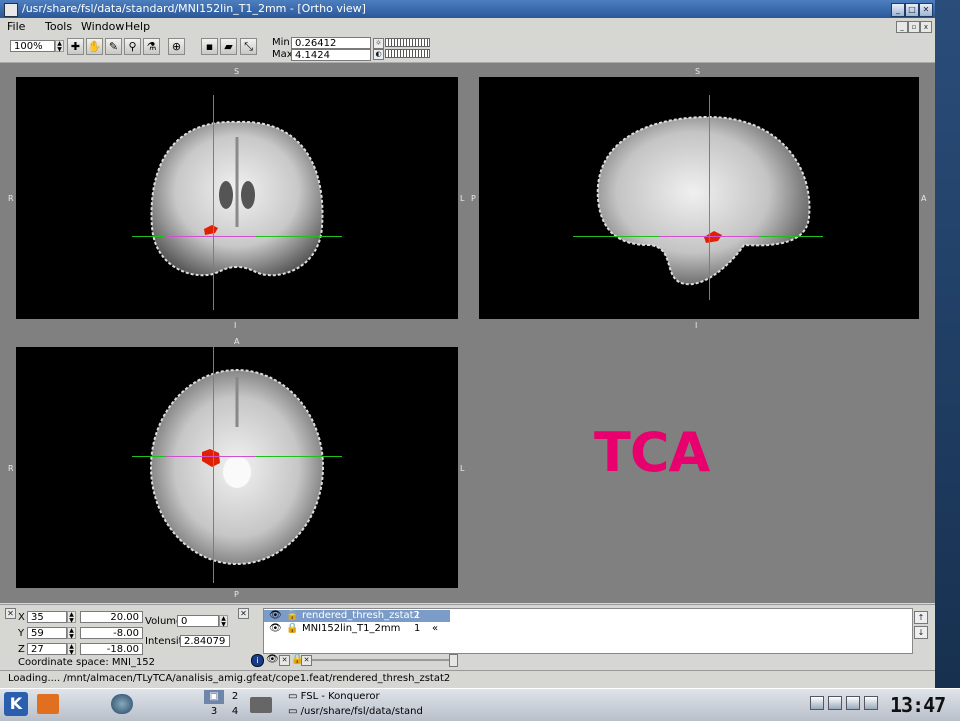 The height and width of the screenshot is (721, 960). I want to click on mask-tool-icon: ▪, so click(209, 46).